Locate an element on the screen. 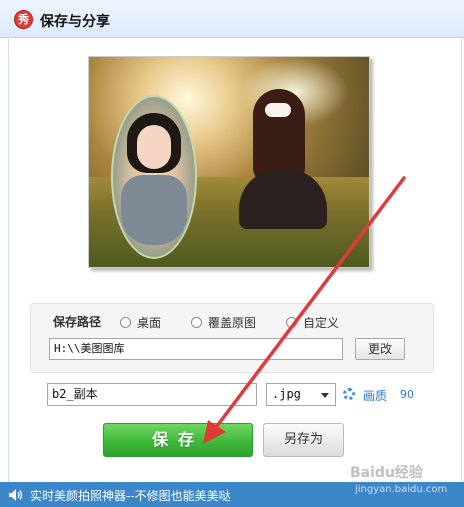 This screenshot has width=464, height=507. watermark-site: jingyan.baidu.com is located at coordinates (401, 489).